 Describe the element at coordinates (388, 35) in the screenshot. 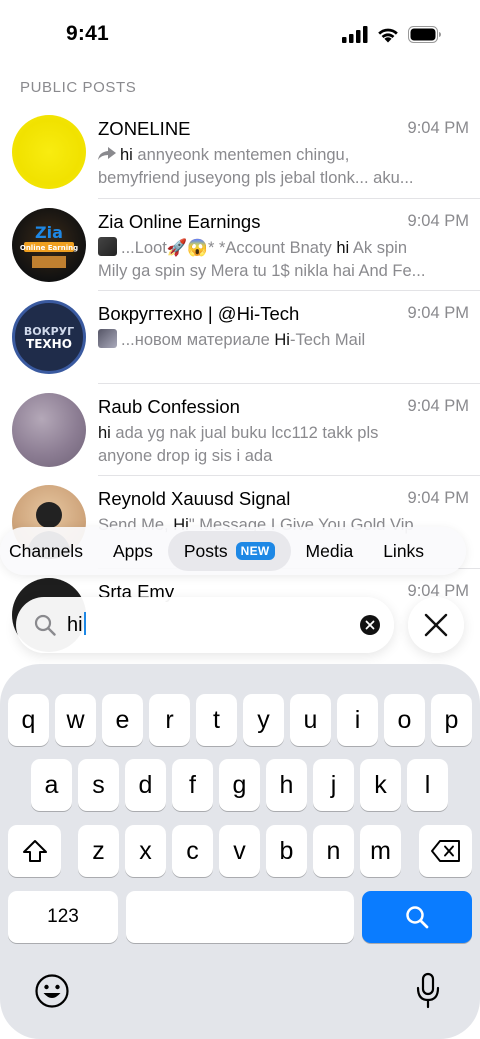

I see `wifi-icon` at that location.